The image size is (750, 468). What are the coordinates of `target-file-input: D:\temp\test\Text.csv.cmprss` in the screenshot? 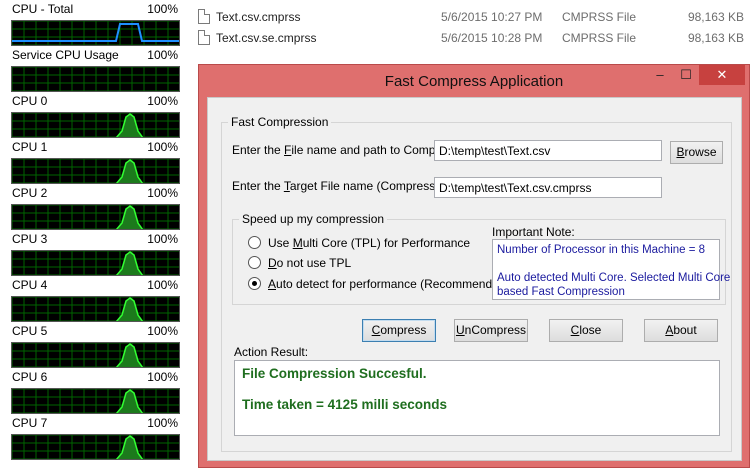 It's located at (548, 187).